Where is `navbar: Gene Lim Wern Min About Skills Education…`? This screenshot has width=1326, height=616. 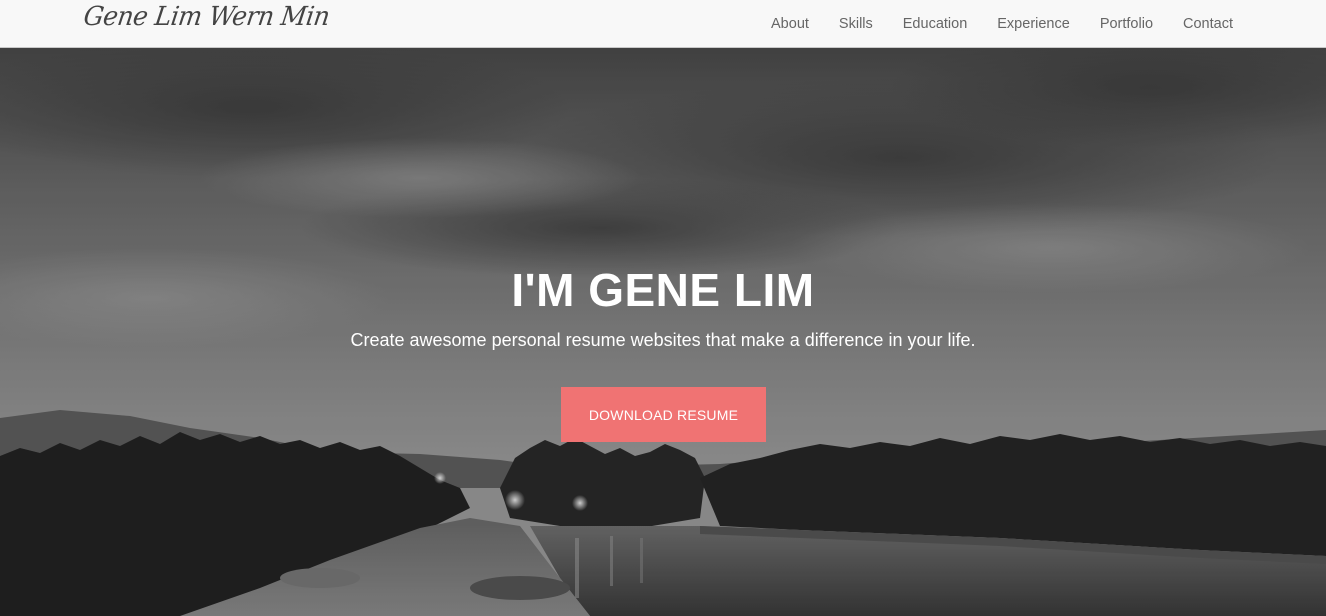 navbar: Gene Lim Wern Min About Skills Education… is located at coordinates (663, 24).